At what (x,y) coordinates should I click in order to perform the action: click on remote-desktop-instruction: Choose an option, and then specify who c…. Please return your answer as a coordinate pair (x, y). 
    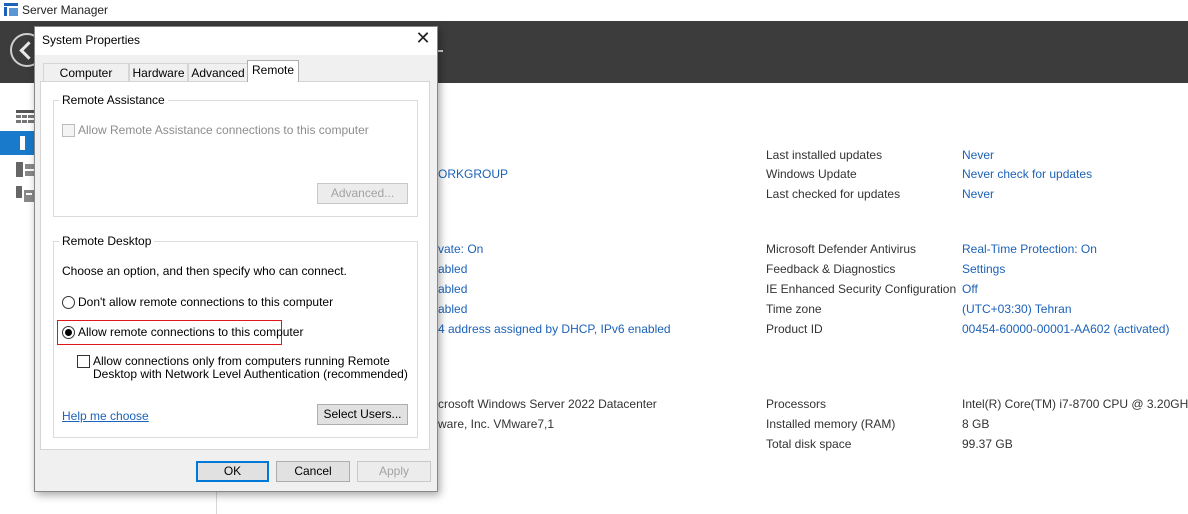
    Looking at the image, I should click on (204, 271).